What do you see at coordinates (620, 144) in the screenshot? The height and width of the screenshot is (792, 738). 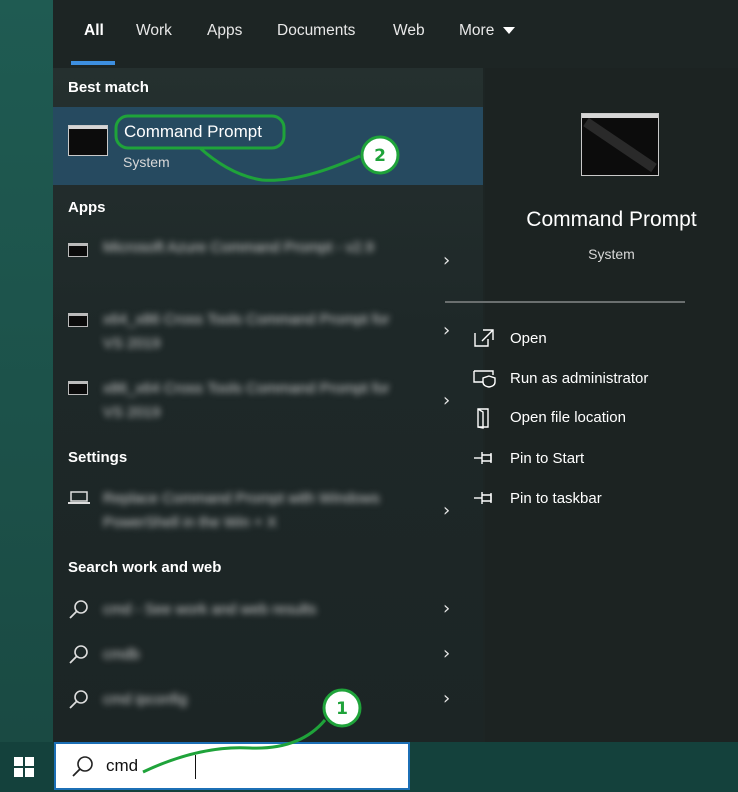 I see `command-prompt-large-icon` at bounding box center [620, 144].